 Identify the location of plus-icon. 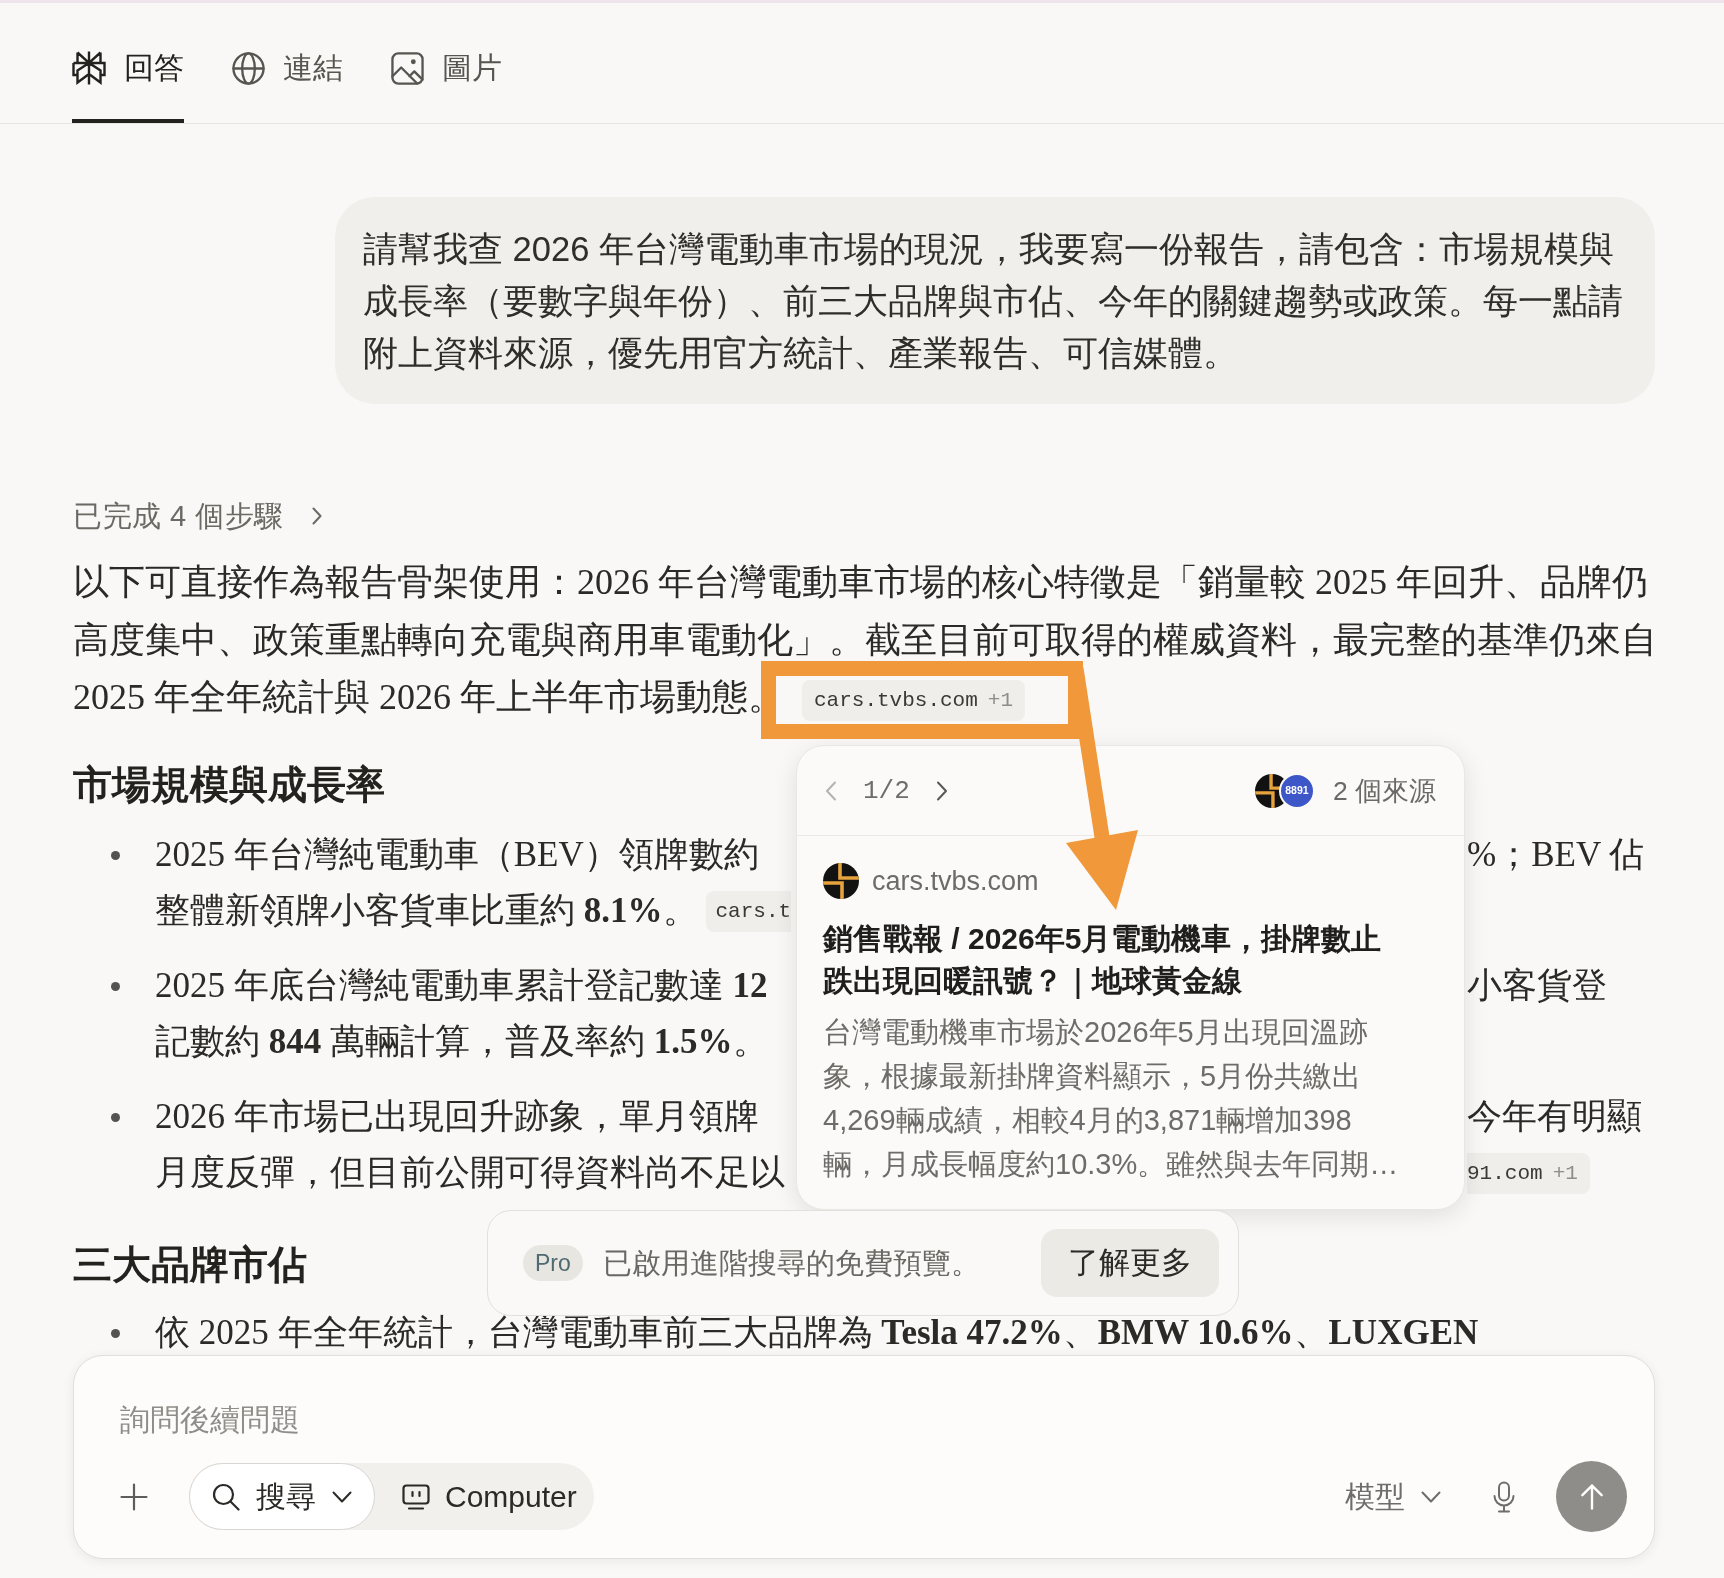
(134, 1496).